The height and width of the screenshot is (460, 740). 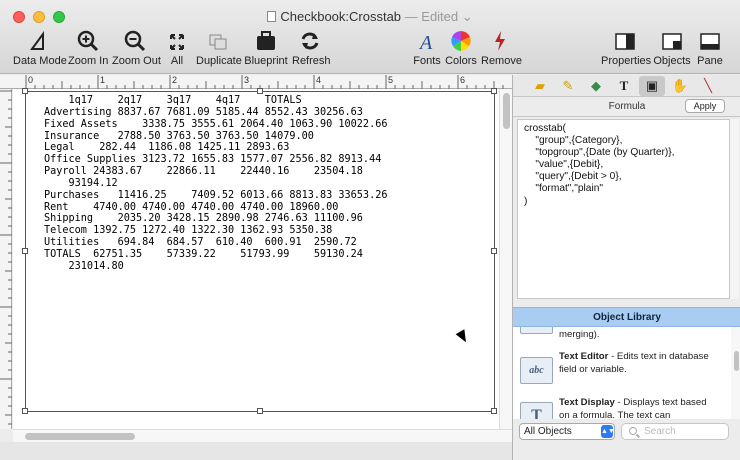 I want to click on formula-icon: ▣, so click(x=652, y=86).